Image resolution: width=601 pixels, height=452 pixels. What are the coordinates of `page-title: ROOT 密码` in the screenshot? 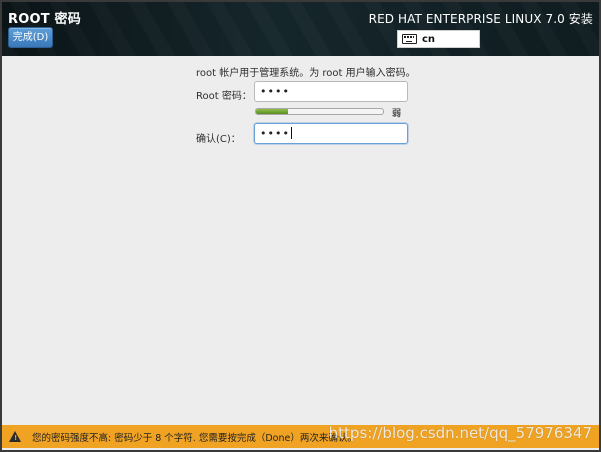 It's located at (44, 19).